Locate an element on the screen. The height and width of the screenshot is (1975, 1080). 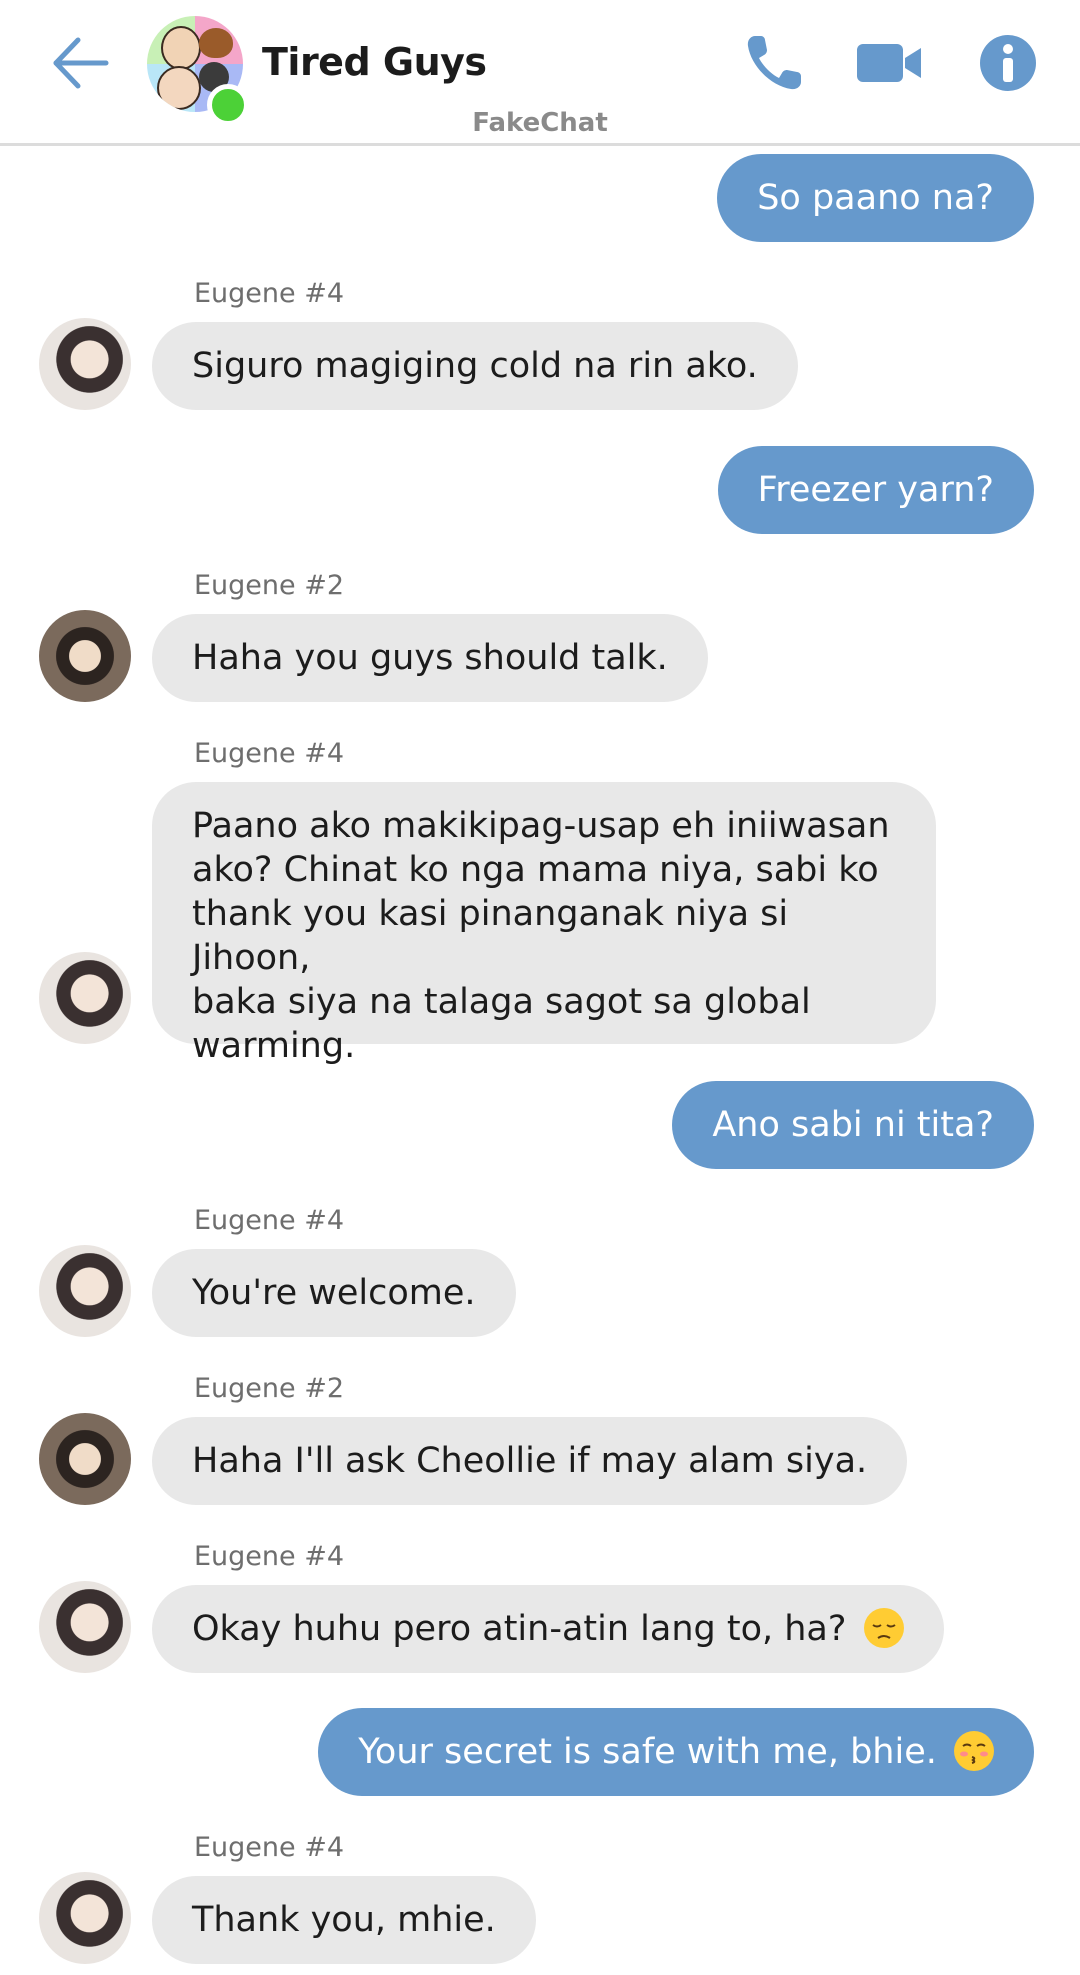
watermark: FakeChat is located at coordinates (540, 123).